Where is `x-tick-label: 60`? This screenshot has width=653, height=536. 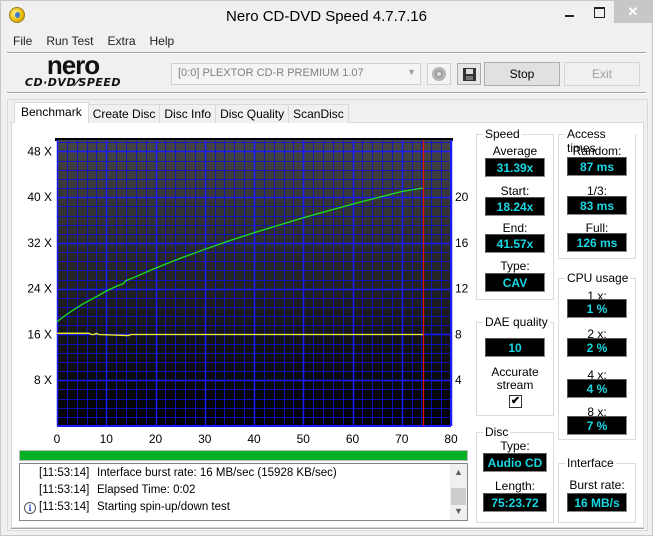
x-tick-label: 60 is located at coordinates (353, 439).